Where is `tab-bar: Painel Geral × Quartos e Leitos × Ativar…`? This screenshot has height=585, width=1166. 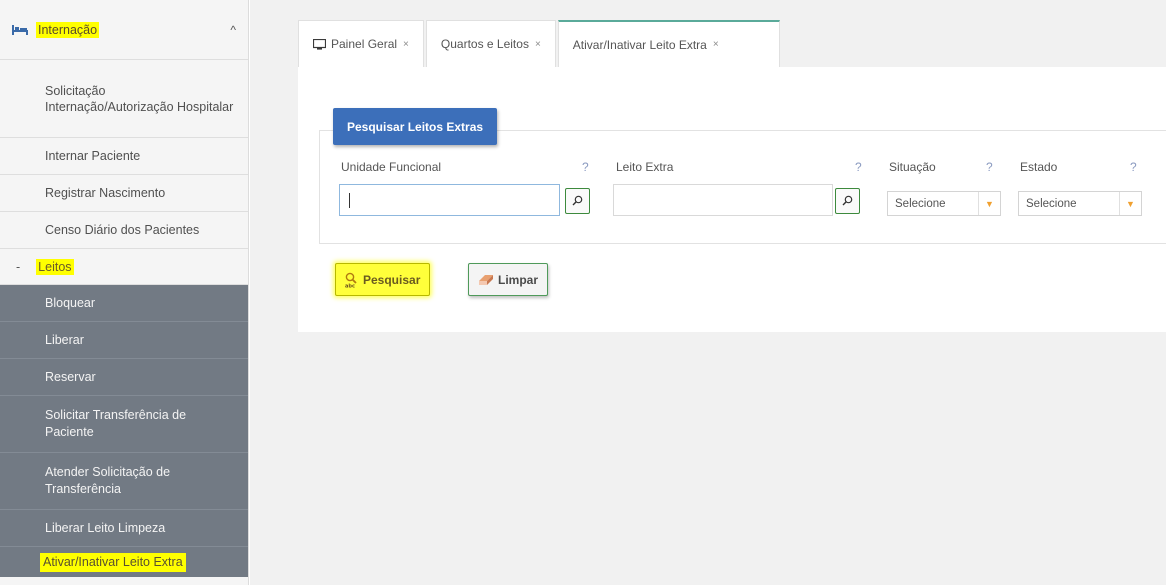 tab-bar: Painel Geral × Quartos e Leitos × Ativar… is located at coordinates (540, 43).